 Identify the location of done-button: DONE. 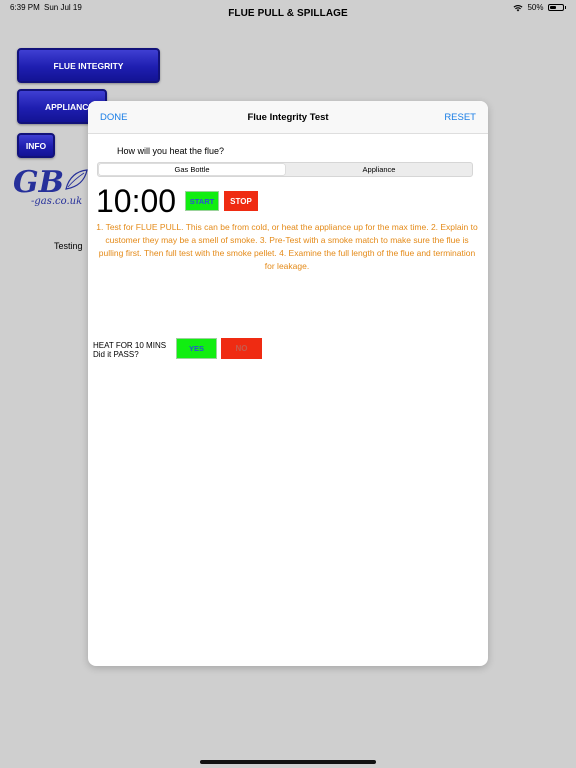
(113, 117).